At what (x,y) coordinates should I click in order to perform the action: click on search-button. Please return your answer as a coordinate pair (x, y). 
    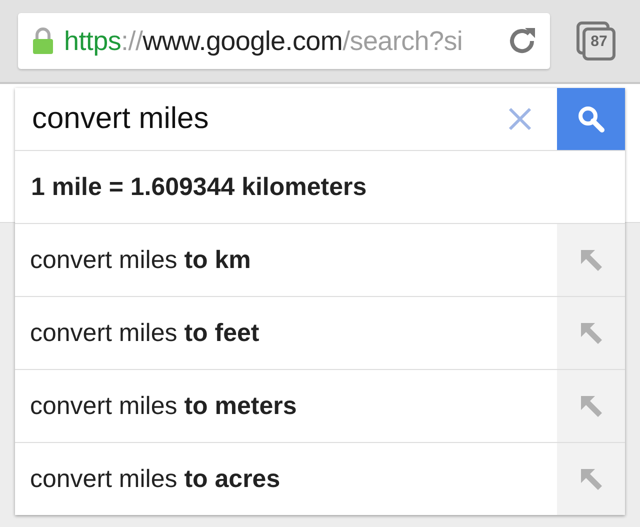
    Looking at the image, I should click on (591, 119).